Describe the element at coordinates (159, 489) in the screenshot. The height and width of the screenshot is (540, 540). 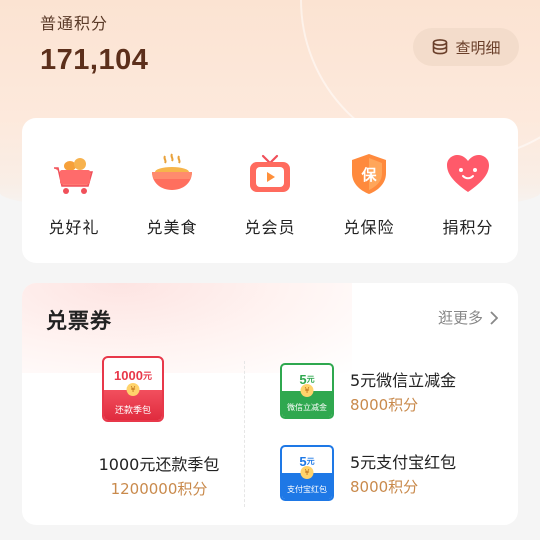
I see `voucher-points: 1200000积分` at that location.